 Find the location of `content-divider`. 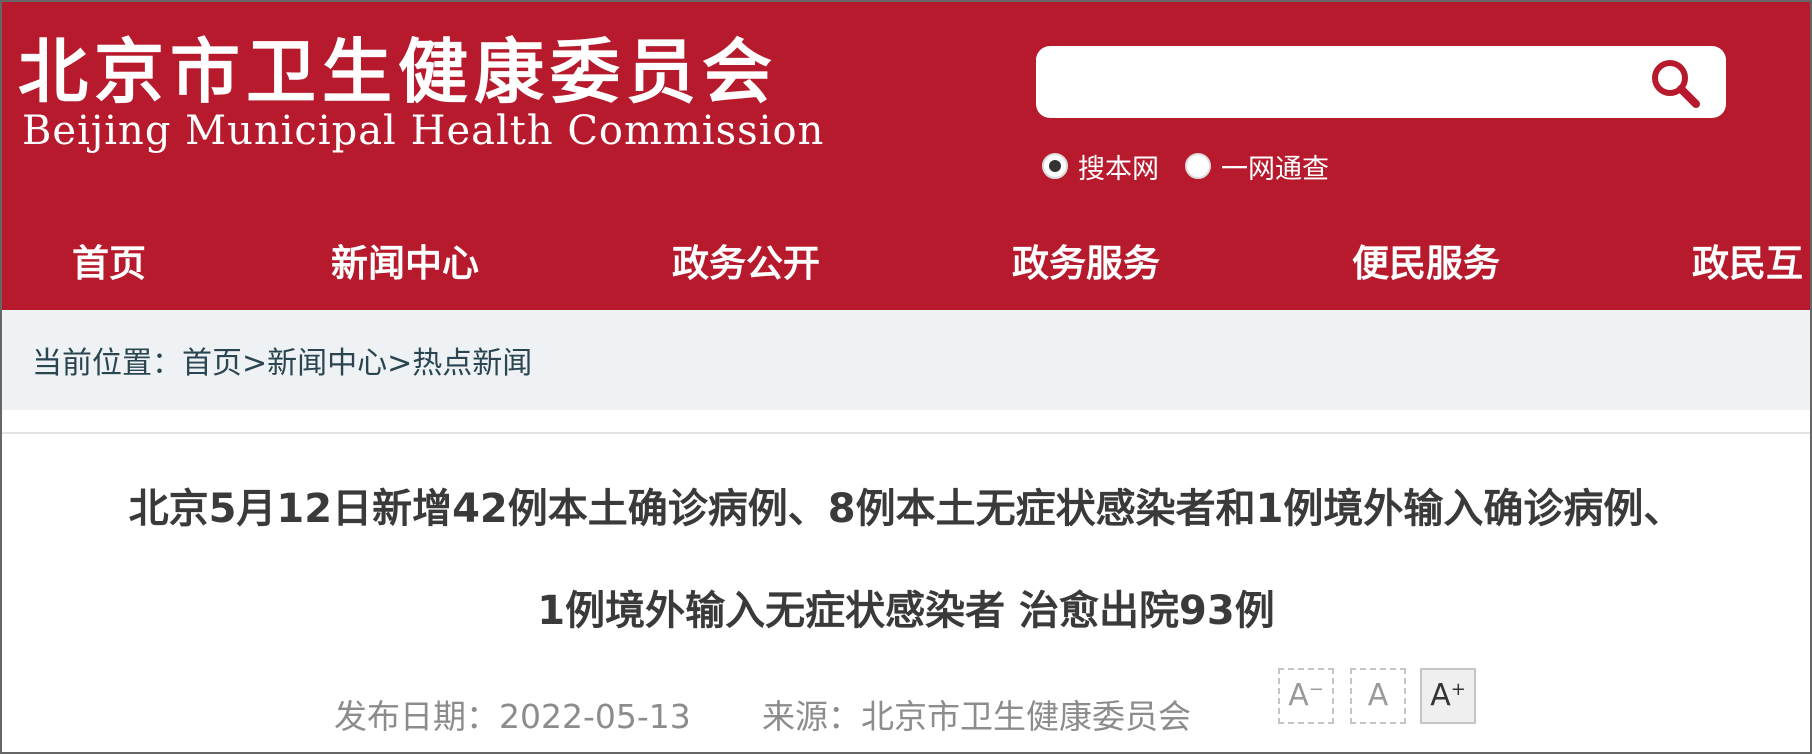

content-divider is located at coordinates (906, 433).